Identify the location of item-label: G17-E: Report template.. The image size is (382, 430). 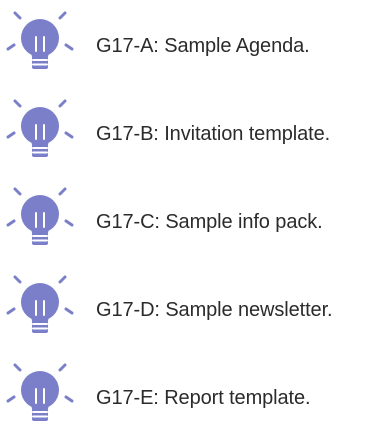
(203, 398).